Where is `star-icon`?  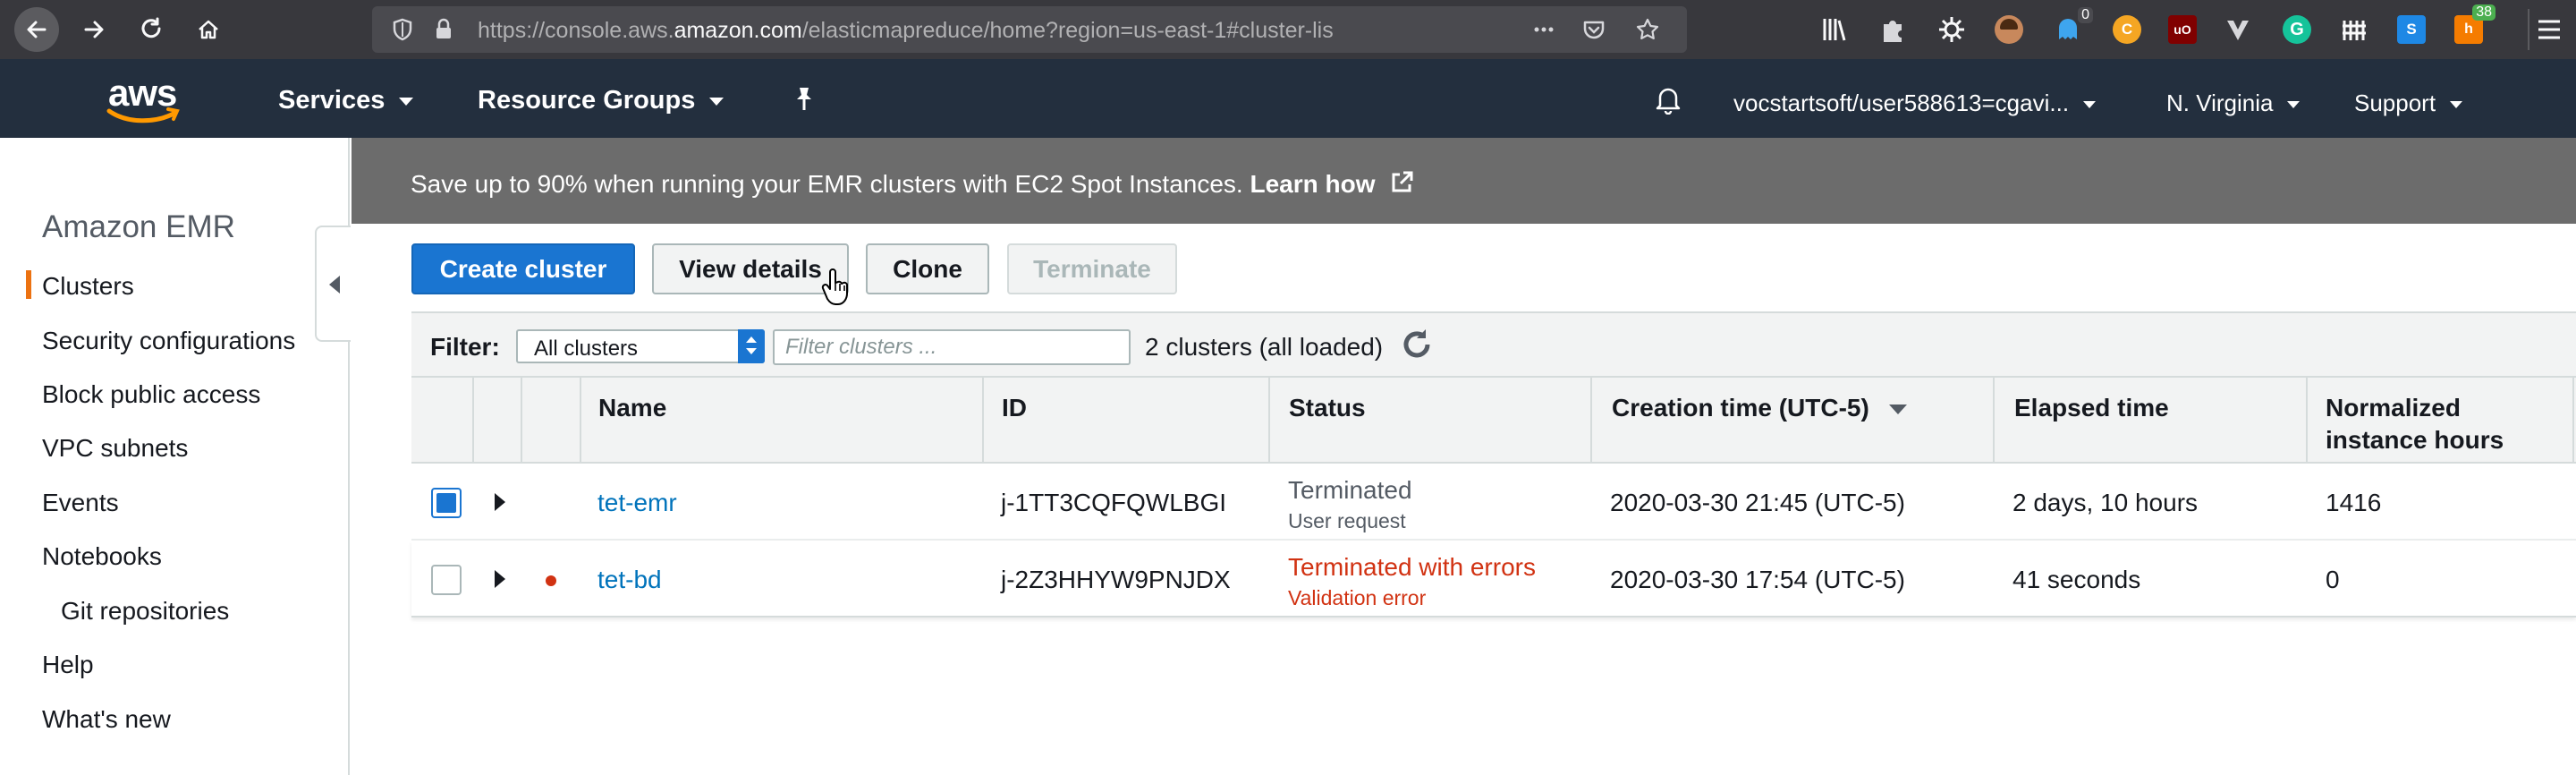 star-icon is located at coordinates (1647, 29).